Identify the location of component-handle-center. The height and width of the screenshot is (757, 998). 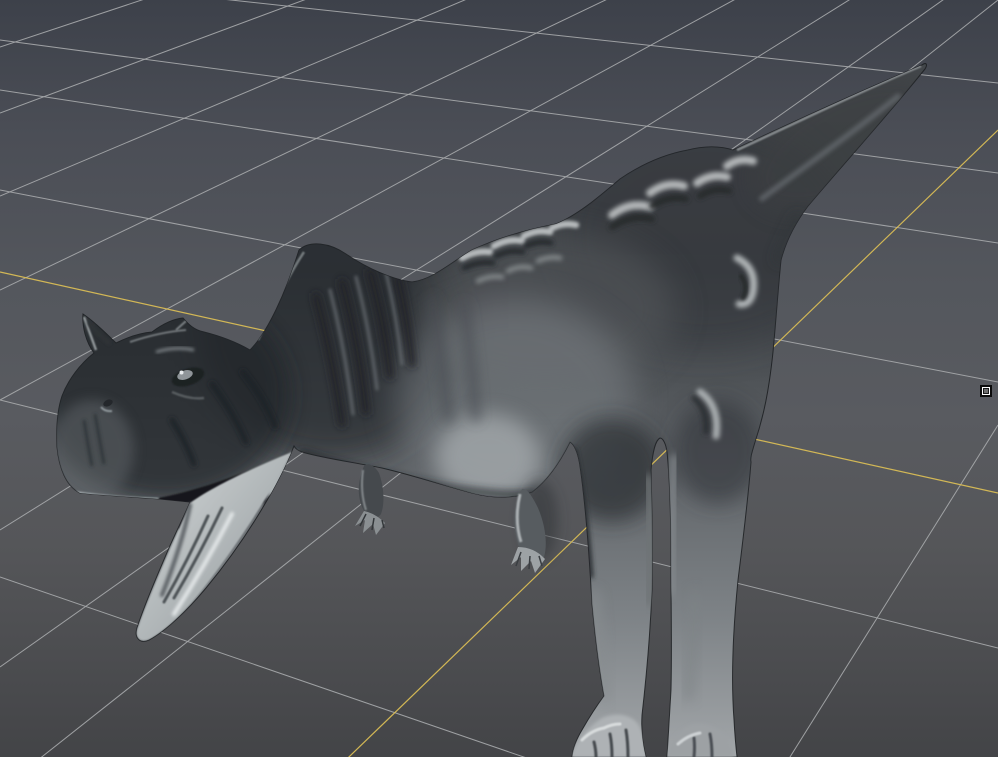
(986, 391).